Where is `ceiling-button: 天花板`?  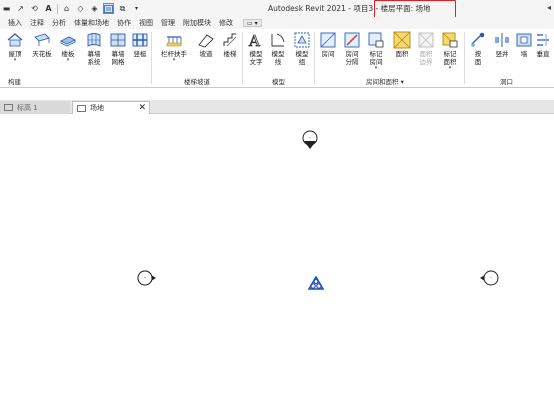 ceiling-button: 天花板 is located at coordinates (42, 44).